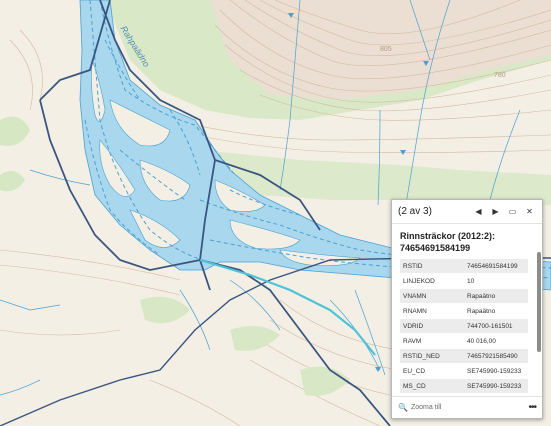 The width and height of the screenshot is (551, 426). What do you see at coordinates (478, 211) in the screenshot?
I see `previous-feature-icon: ◀` at bounding box center [478, 211].